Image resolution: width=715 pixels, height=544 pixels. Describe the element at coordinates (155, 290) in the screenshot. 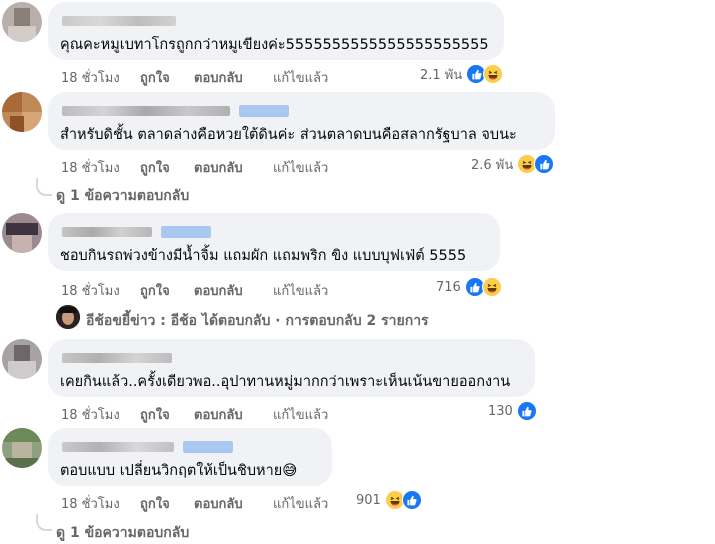

I see `comment-3-like-button: ถูกใจ` at that location.